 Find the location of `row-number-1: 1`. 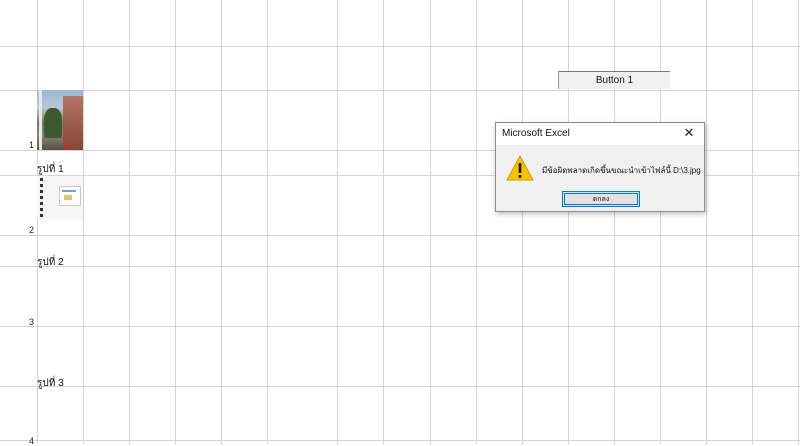

row-number-1: 1 is located at coordinates (32, 145).